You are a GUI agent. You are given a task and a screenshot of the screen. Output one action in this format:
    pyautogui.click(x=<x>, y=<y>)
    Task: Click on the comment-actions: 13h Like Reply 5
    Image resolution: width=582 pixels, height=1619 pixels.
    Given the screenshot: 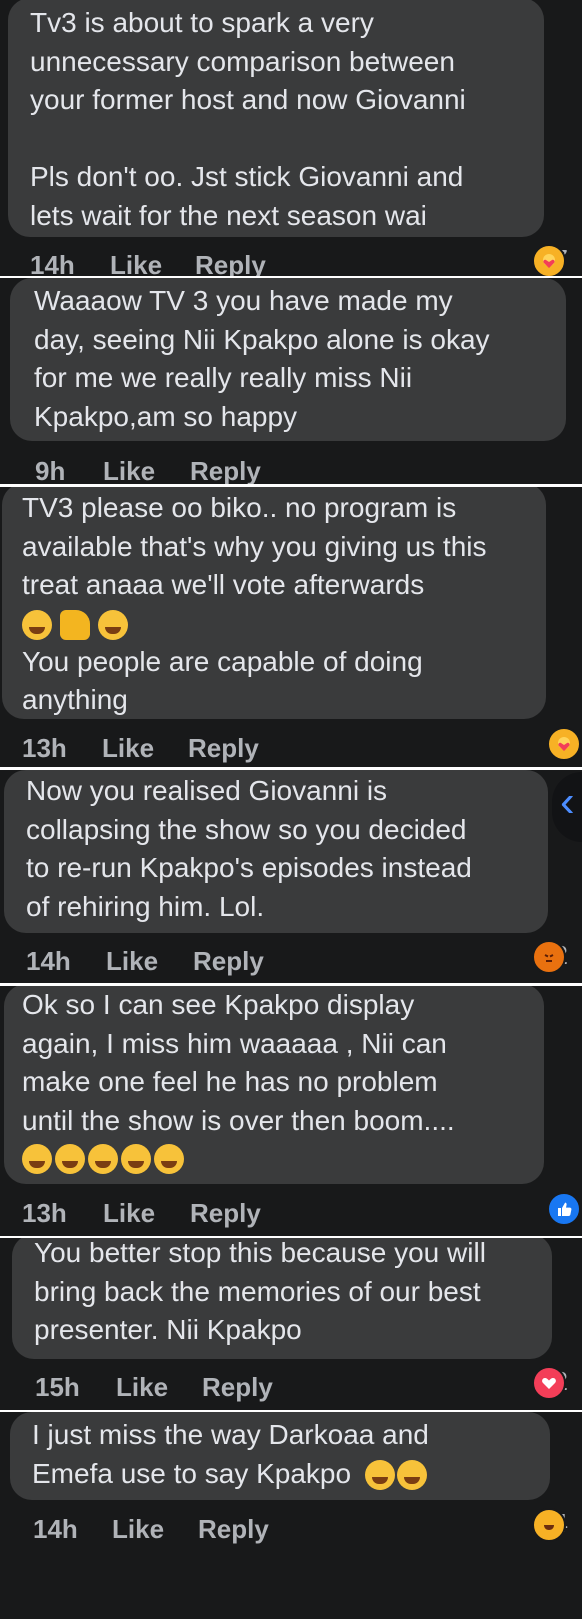 What is the action you would take?
    pyautogui.click(x=291, y=1212)
    